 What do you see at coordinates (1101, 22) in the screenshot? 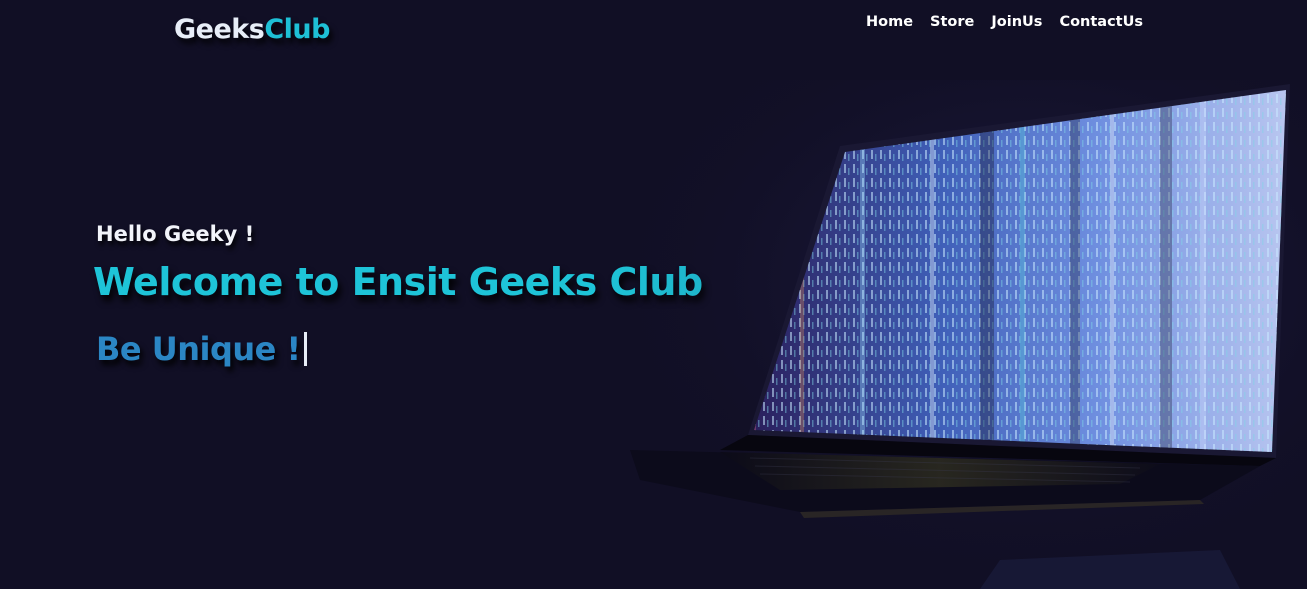
I see `nav-link-contactus: ContactUs` at bounding box center [1101, 22].